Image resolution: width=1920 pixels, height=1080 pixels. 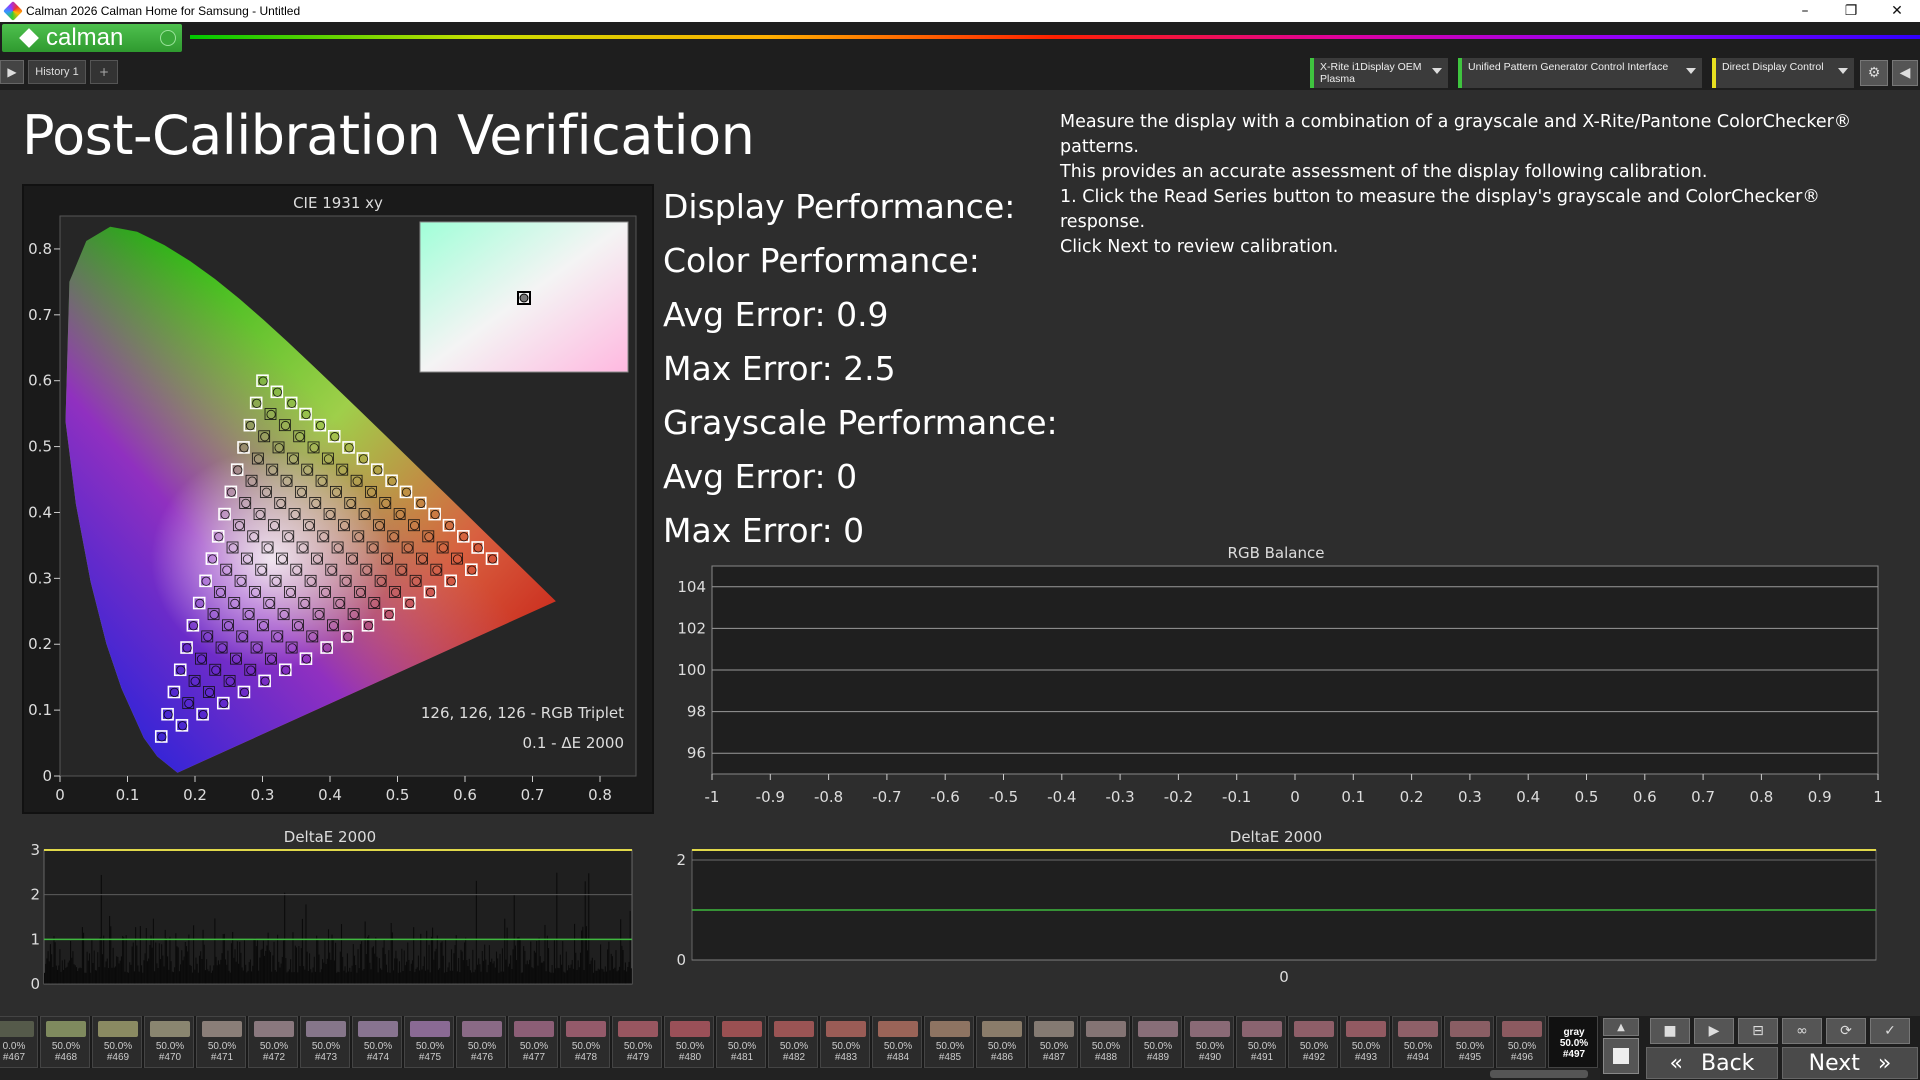 What do you see at coordinates (1802, 1031) in the screenshot?
I see `continuous-read-icon: ∞` at bounding box center [1802, 1031].